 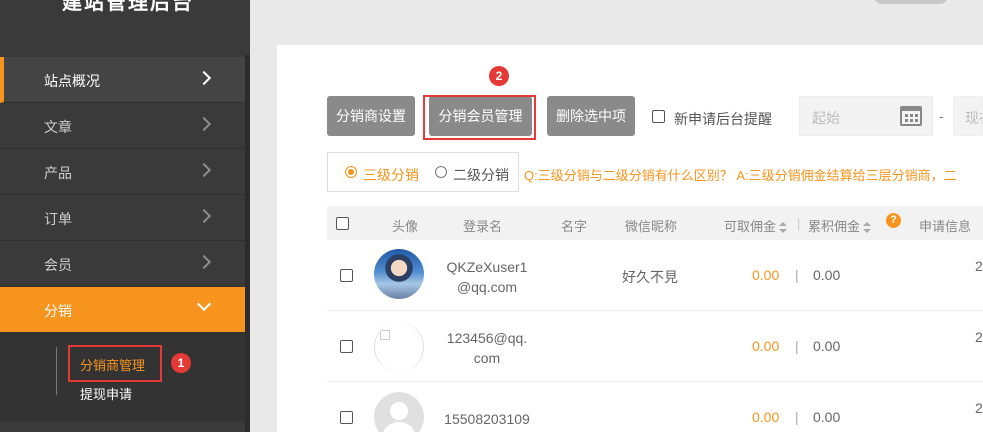 What do you see at coordinates (58, 219) in the screenshot?
I see `sidebar-item-label: 订单` at bounding box center [58, 219].